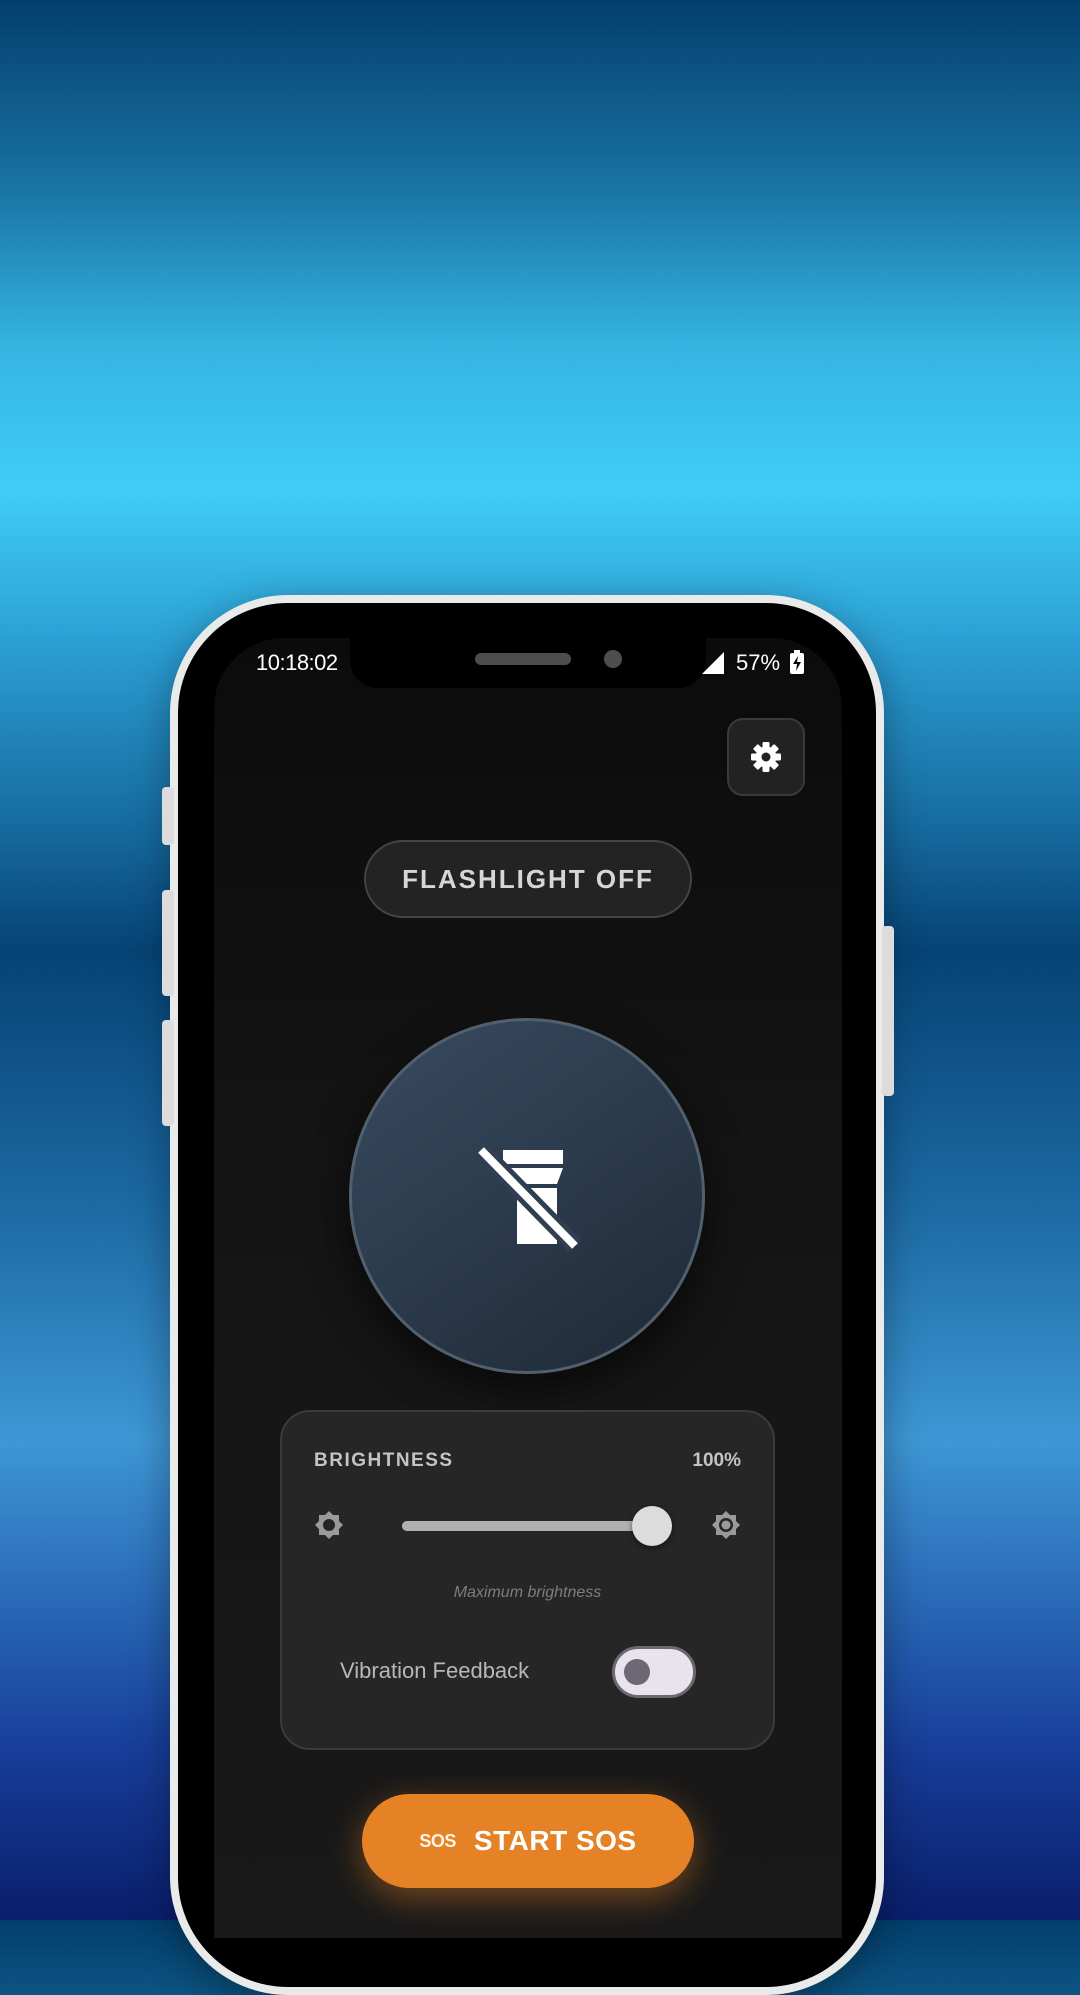  Describe the element at coordinates (555, 1840) in the screenshot. I see `start-sos-label: START SOS` at that location.